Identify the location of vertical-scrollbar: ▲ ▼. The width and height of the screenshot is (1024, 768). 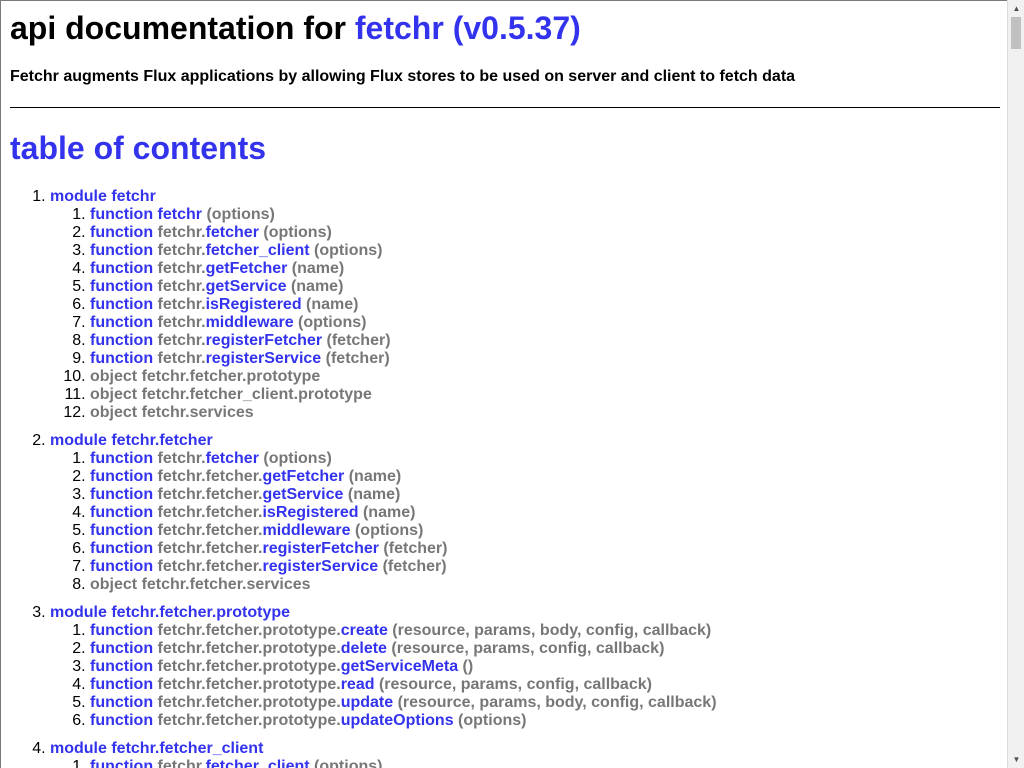
(1015, 384).